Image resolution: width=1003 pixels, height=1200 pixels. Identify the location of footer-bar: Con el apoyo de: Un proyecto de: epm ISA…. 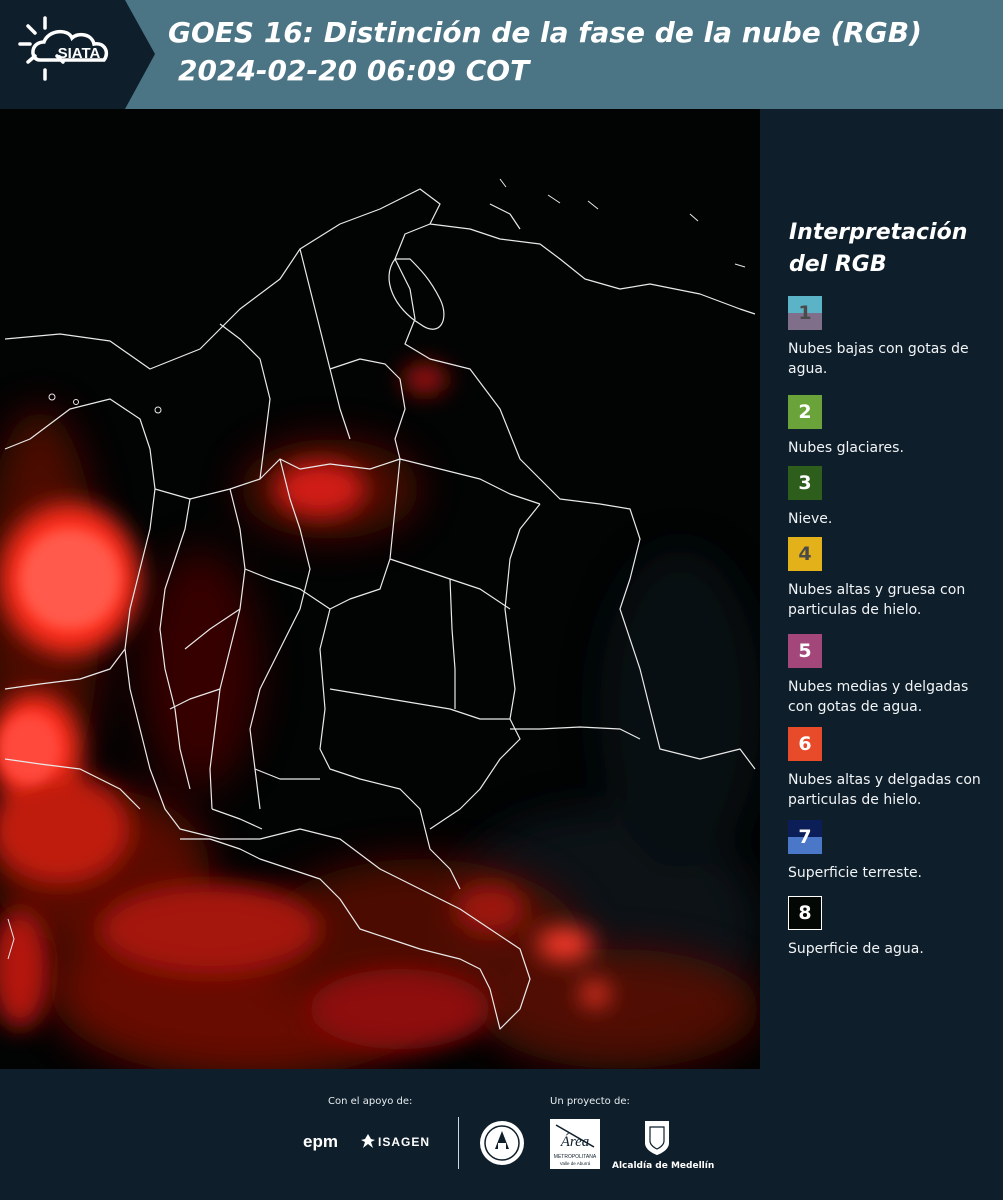
(501, 1134).